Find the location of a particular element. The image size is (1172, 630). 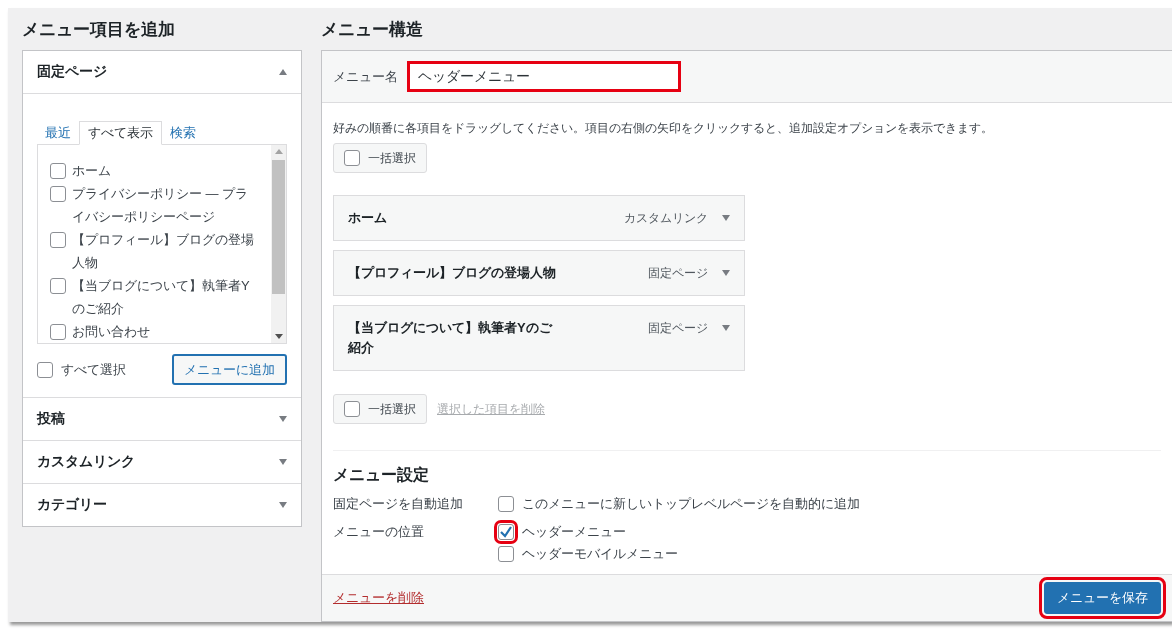

page-label: お問い合わせ is located at coordinates (111, 332).